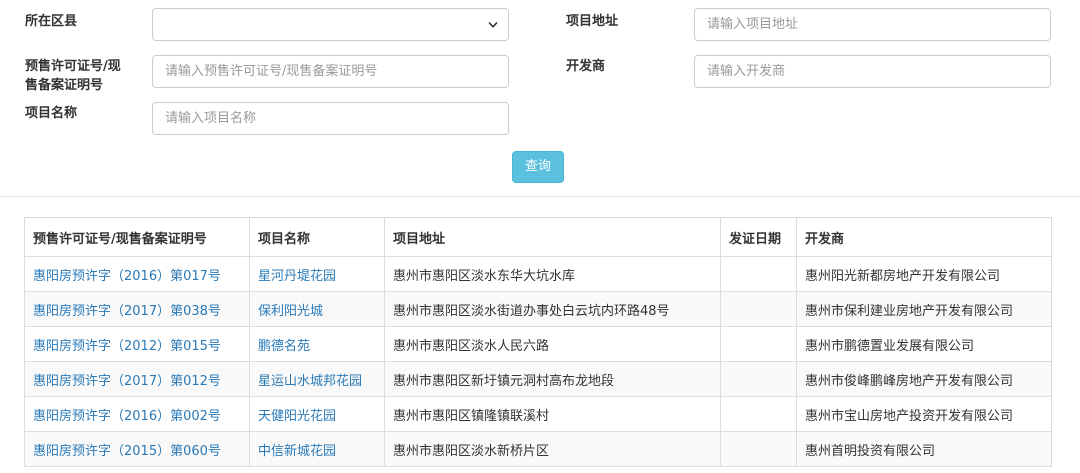 The width and height of the screenshot is (1080, 473). Describe the element at coordinates (552, 274) in the screenshot. I see `project-address-cell: 惠州市惠阳区淡水东华大坑水库` at that location.